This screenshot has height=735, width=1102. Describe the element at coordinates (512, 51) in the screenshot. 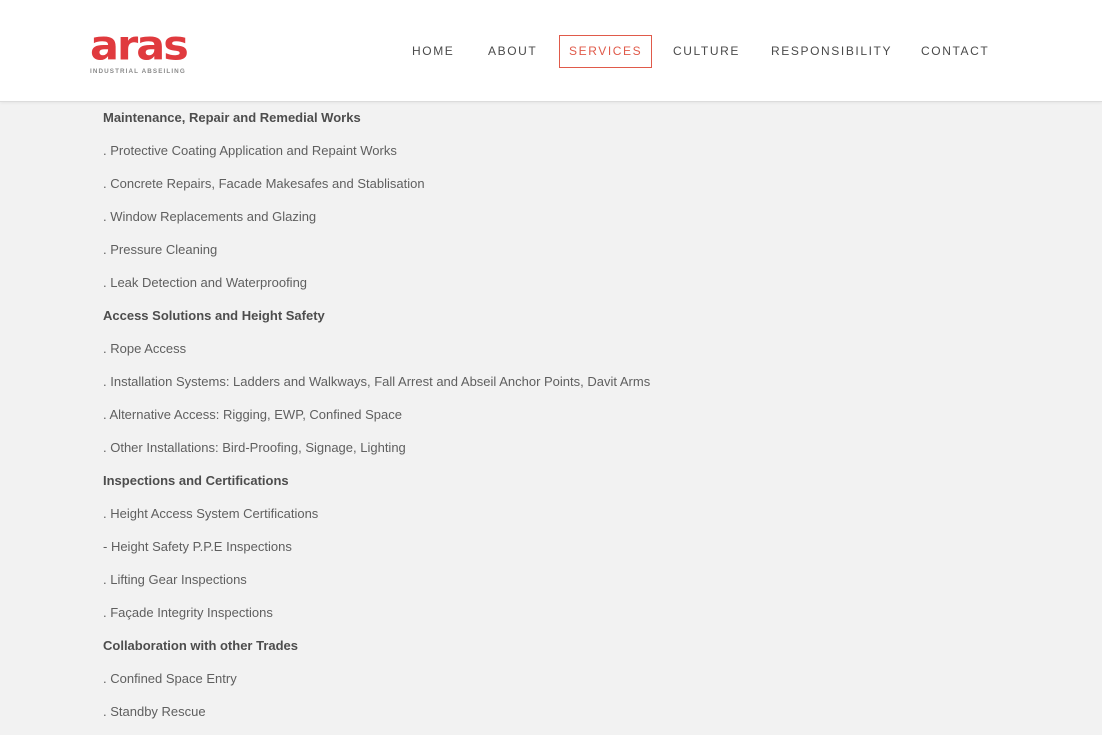

I see `nav-about: ABOUT` at that location.